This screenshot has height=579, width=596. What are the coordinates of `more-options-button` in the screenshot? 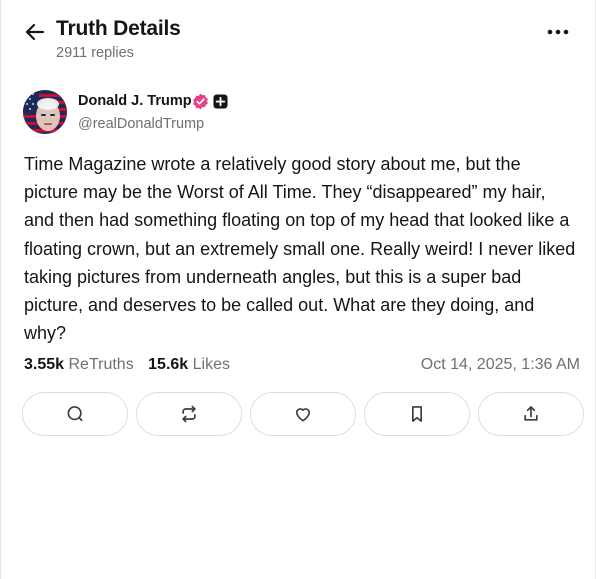 It's located at (558, 32).